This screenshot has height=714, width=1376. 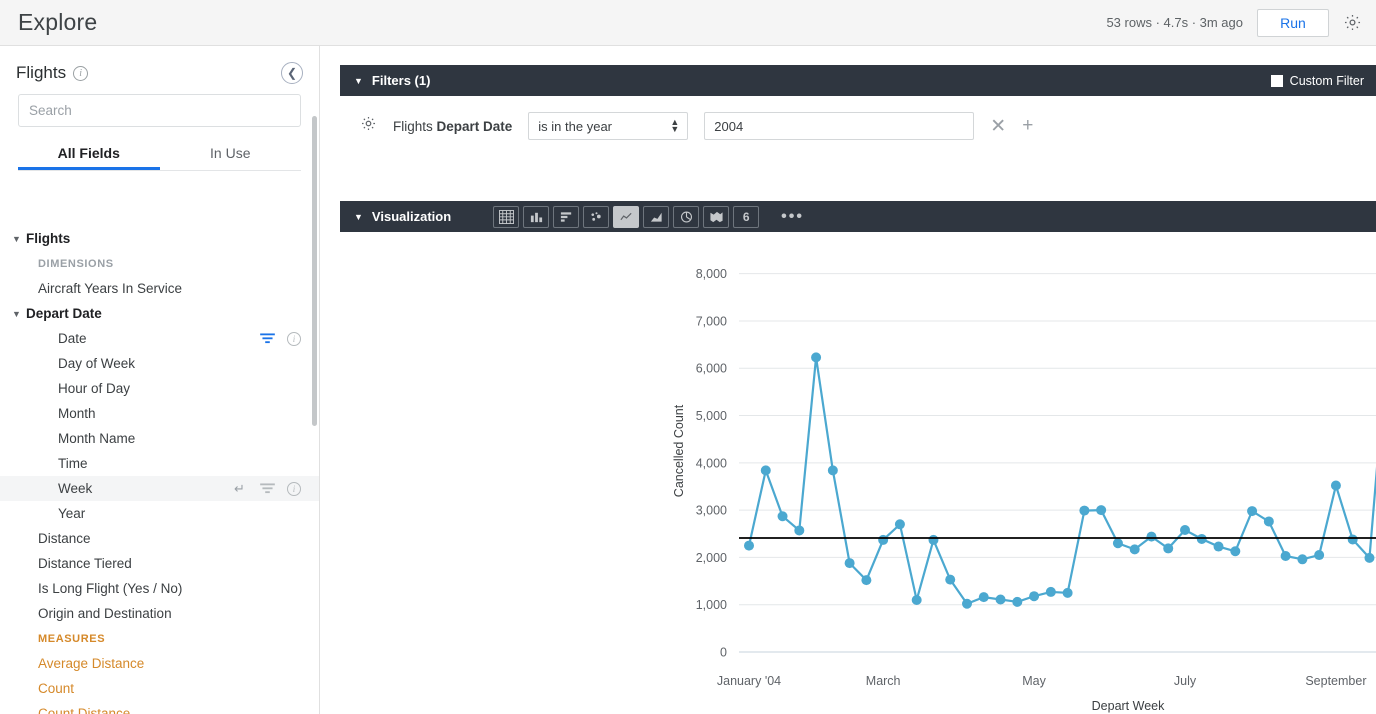 I want to click on visualization-title: Visualization, so click(x=411, y=216).